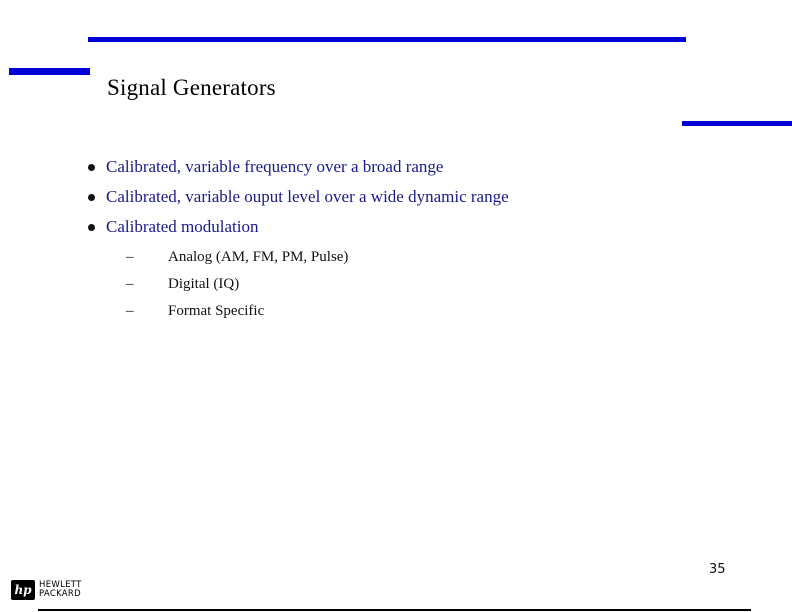  What do you see at coordinates (216, 311) in the screenshot?
I see `sub-bullet-text: Format Specific` at bounding box center [216, 311].